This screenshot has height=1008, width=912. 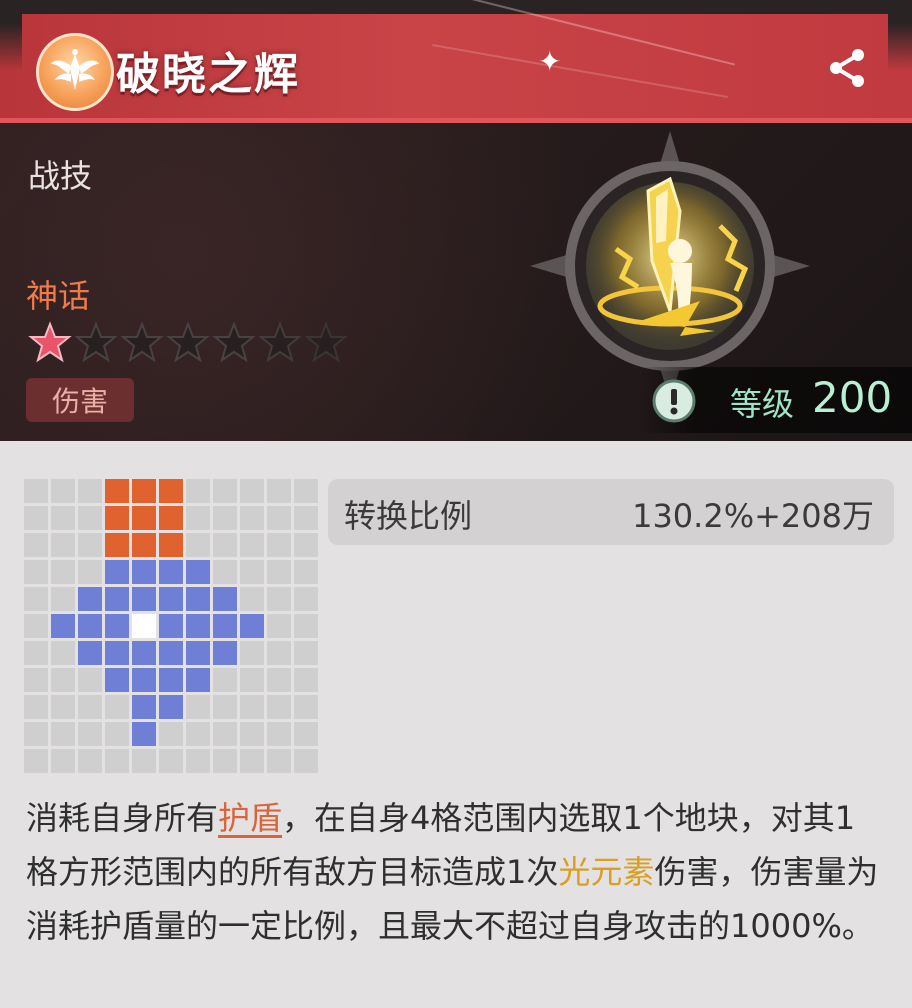 I want to click on level-value: 200, so click(x=852, y=397).